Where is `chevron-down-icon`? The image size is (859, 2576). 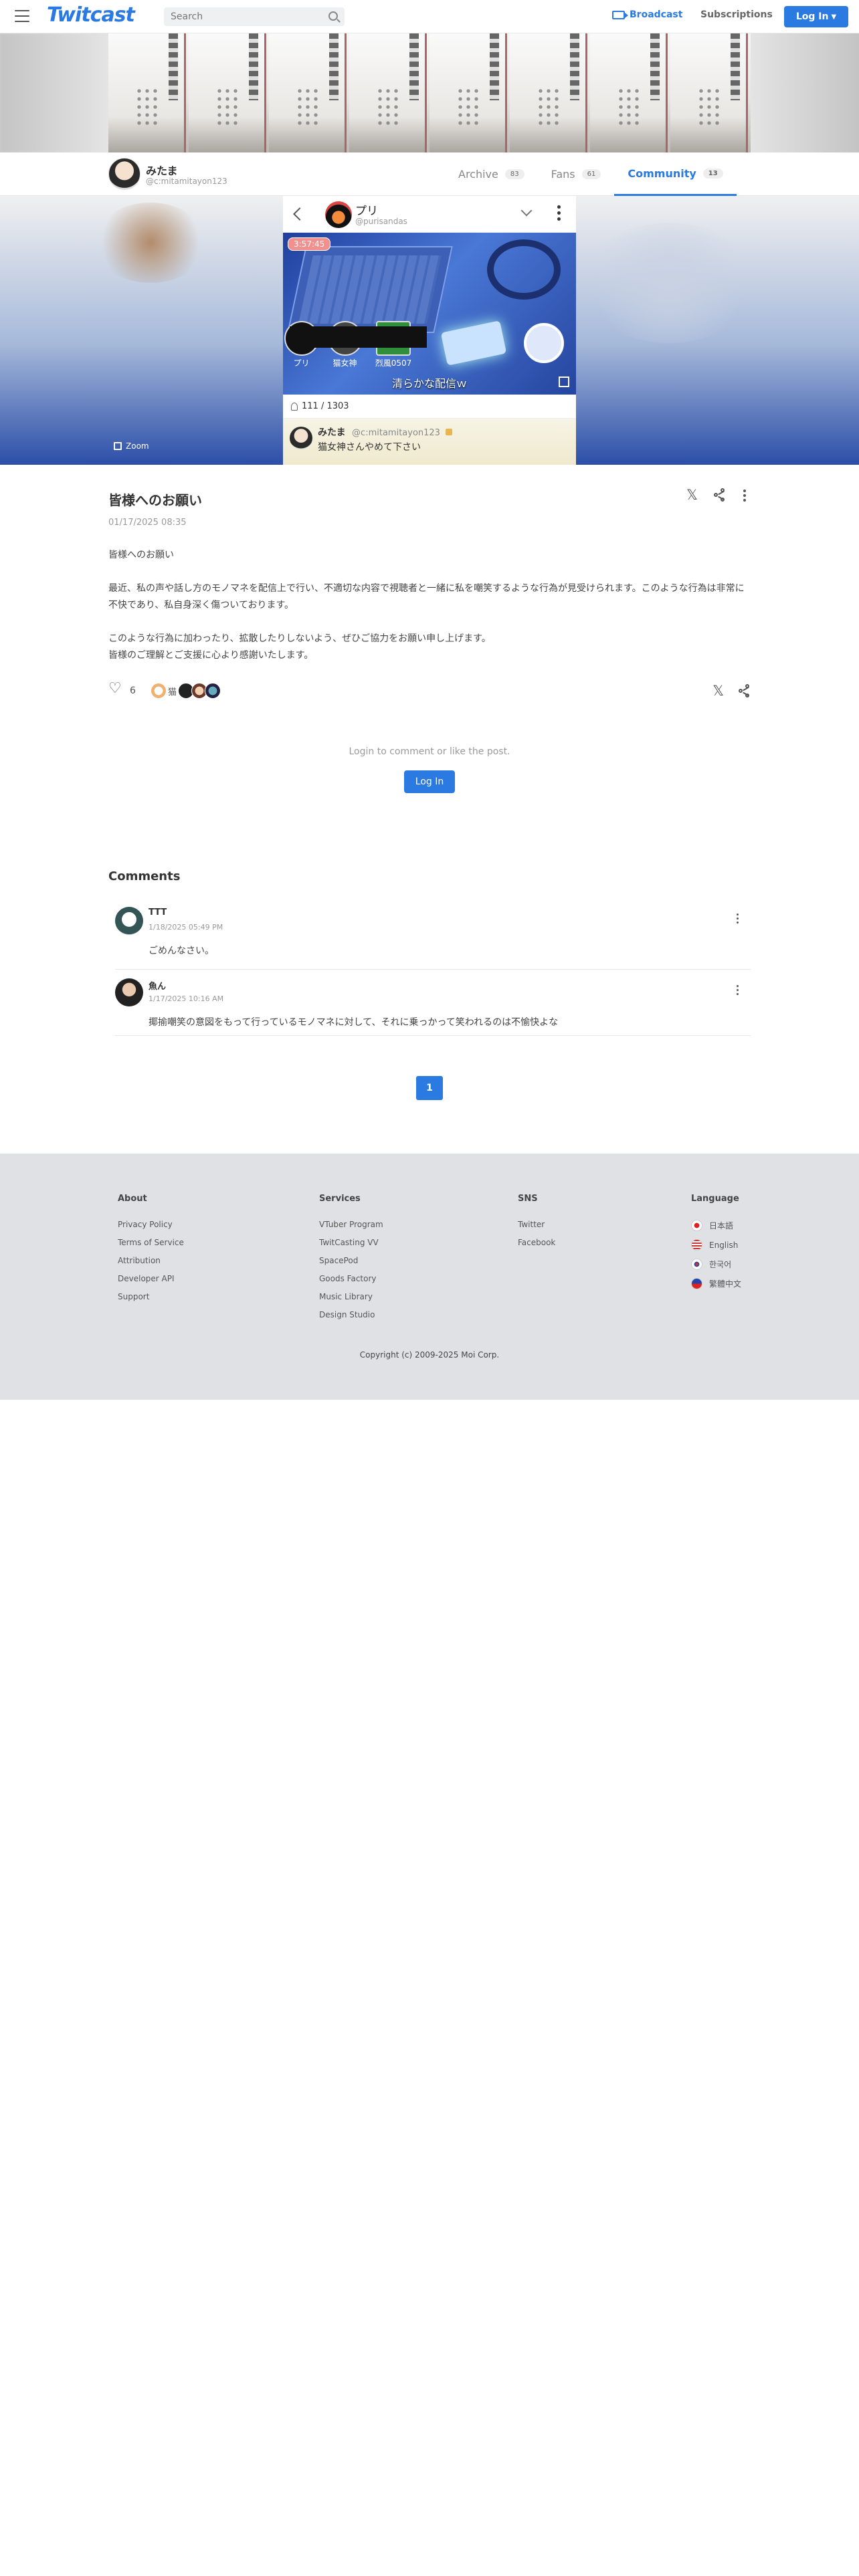 chevron-down-icon is located at coordinates (526, 211).